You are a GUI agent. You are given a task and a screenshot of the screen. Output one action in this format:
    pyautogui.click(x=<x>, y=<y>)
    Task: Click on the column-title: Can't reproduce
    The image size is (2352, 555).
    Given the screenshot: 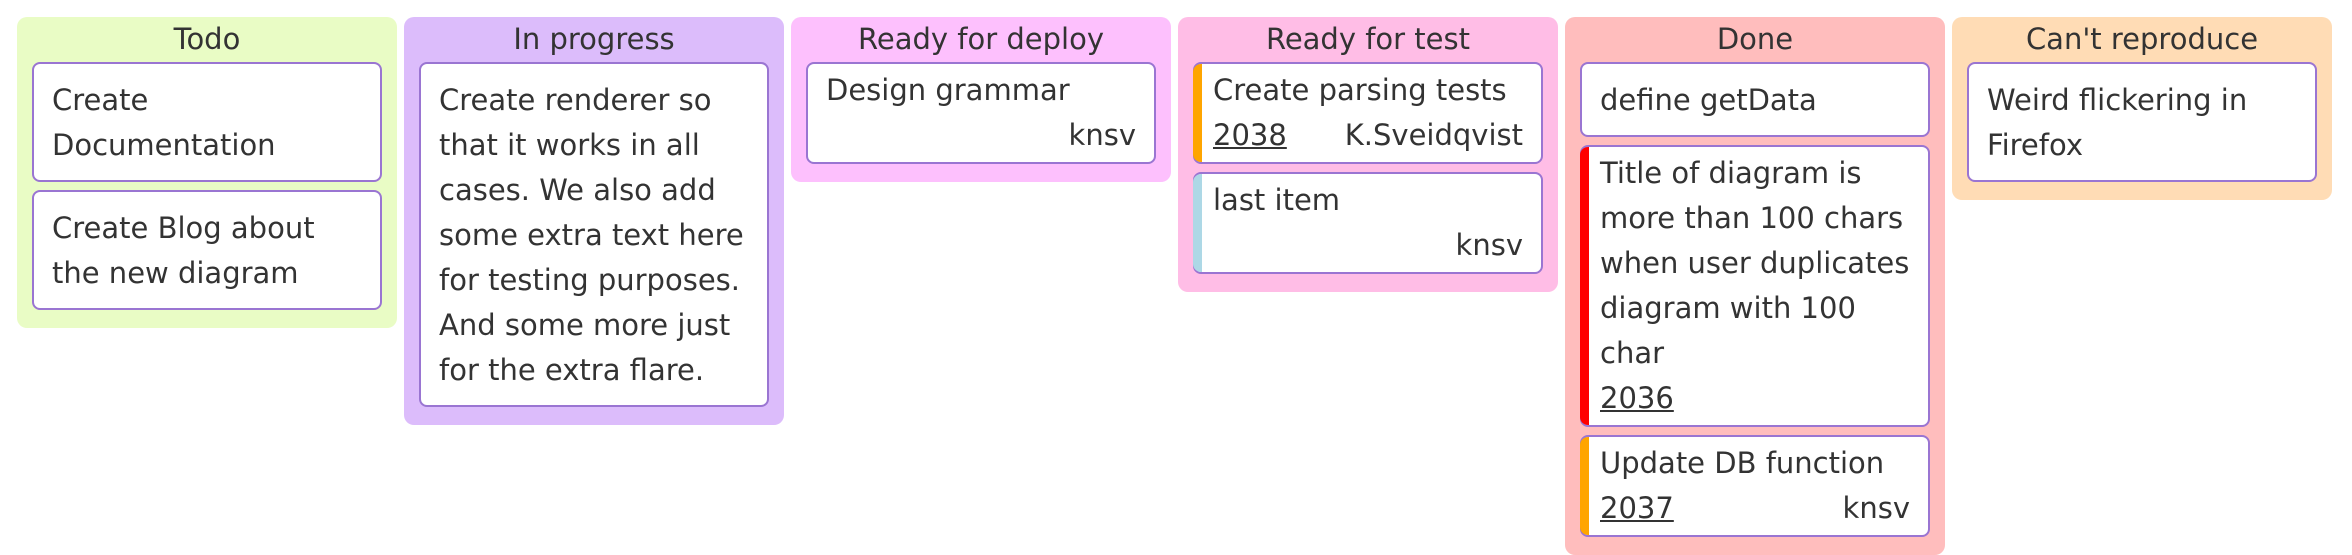 What is the action you would take?
    pyautogui.click(x=2142, y=39)
    